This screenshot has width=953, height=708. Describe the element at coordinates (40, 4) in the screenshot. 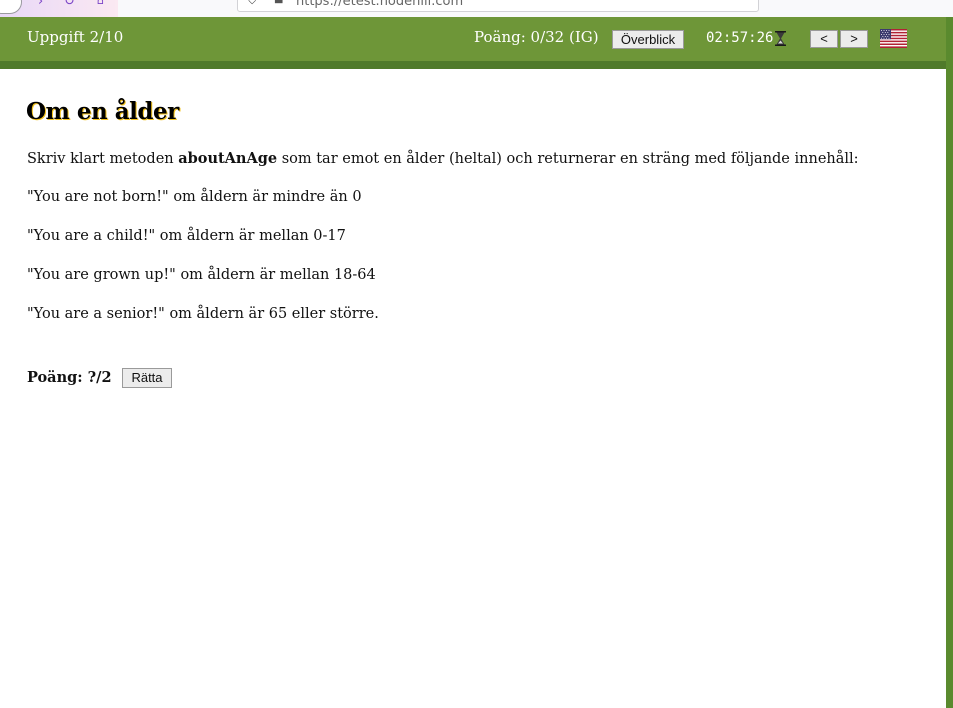

I see `forward-arrow-icon: ›` at that location.